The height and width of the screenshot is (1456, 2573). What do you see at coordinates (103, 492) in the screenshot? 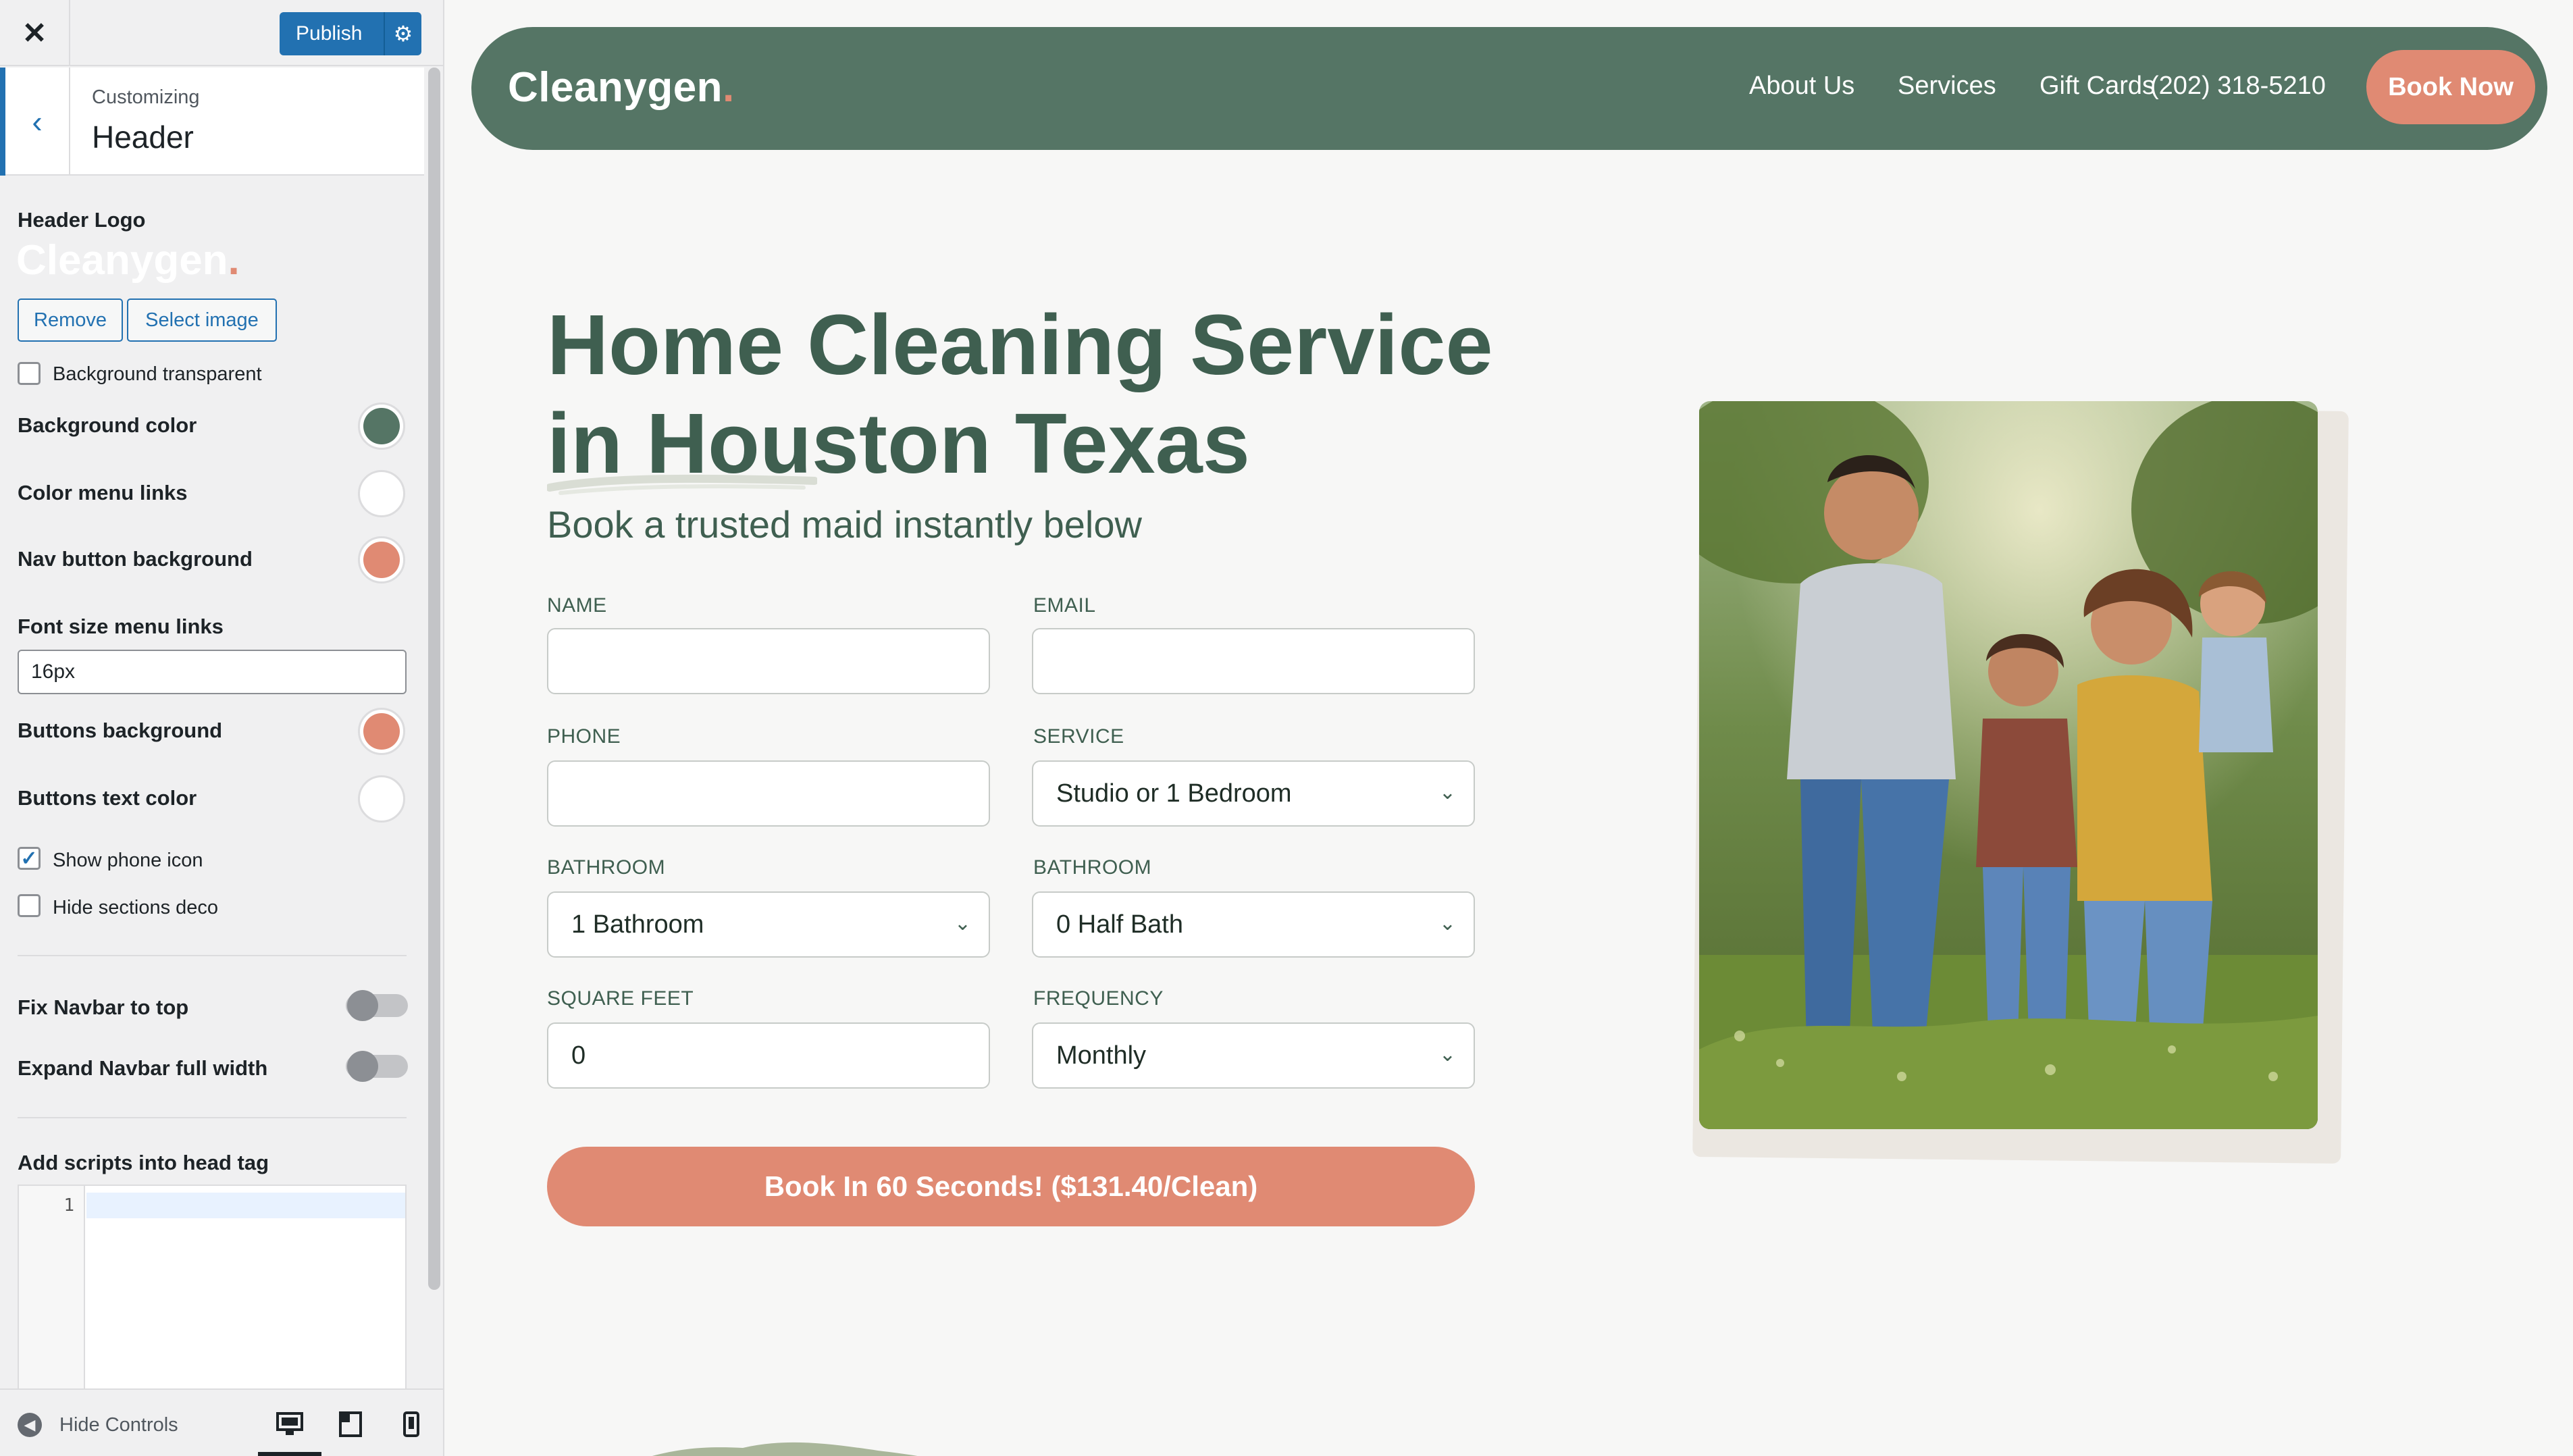
I see `menu-links-color-label: Color menu links` at bounding box center [103, 492].